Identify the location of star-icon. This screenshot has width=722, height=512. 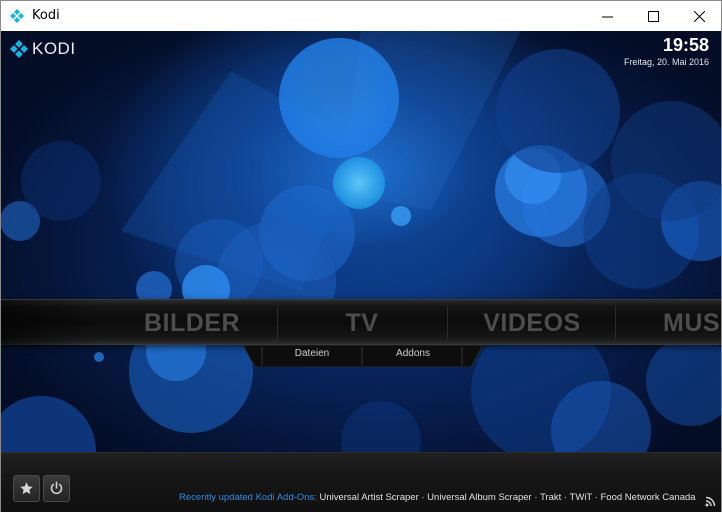
(26, 488).